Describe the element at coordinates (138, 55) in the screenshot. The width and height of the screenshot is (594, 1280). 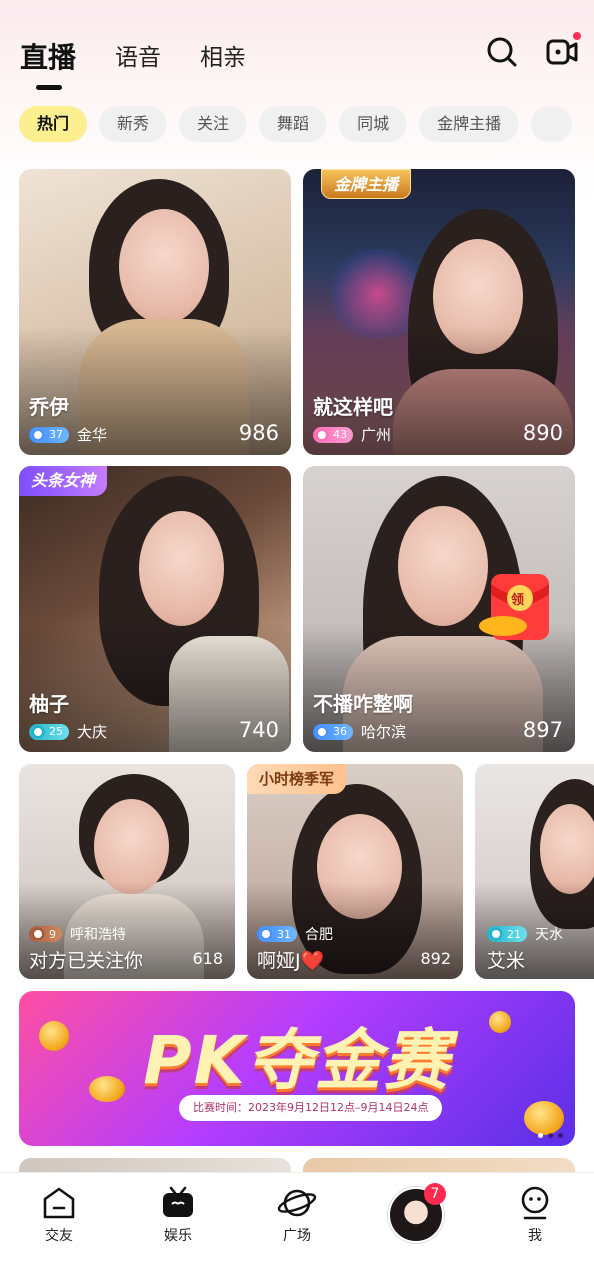
I see `tab-voice: 语音` at that location.